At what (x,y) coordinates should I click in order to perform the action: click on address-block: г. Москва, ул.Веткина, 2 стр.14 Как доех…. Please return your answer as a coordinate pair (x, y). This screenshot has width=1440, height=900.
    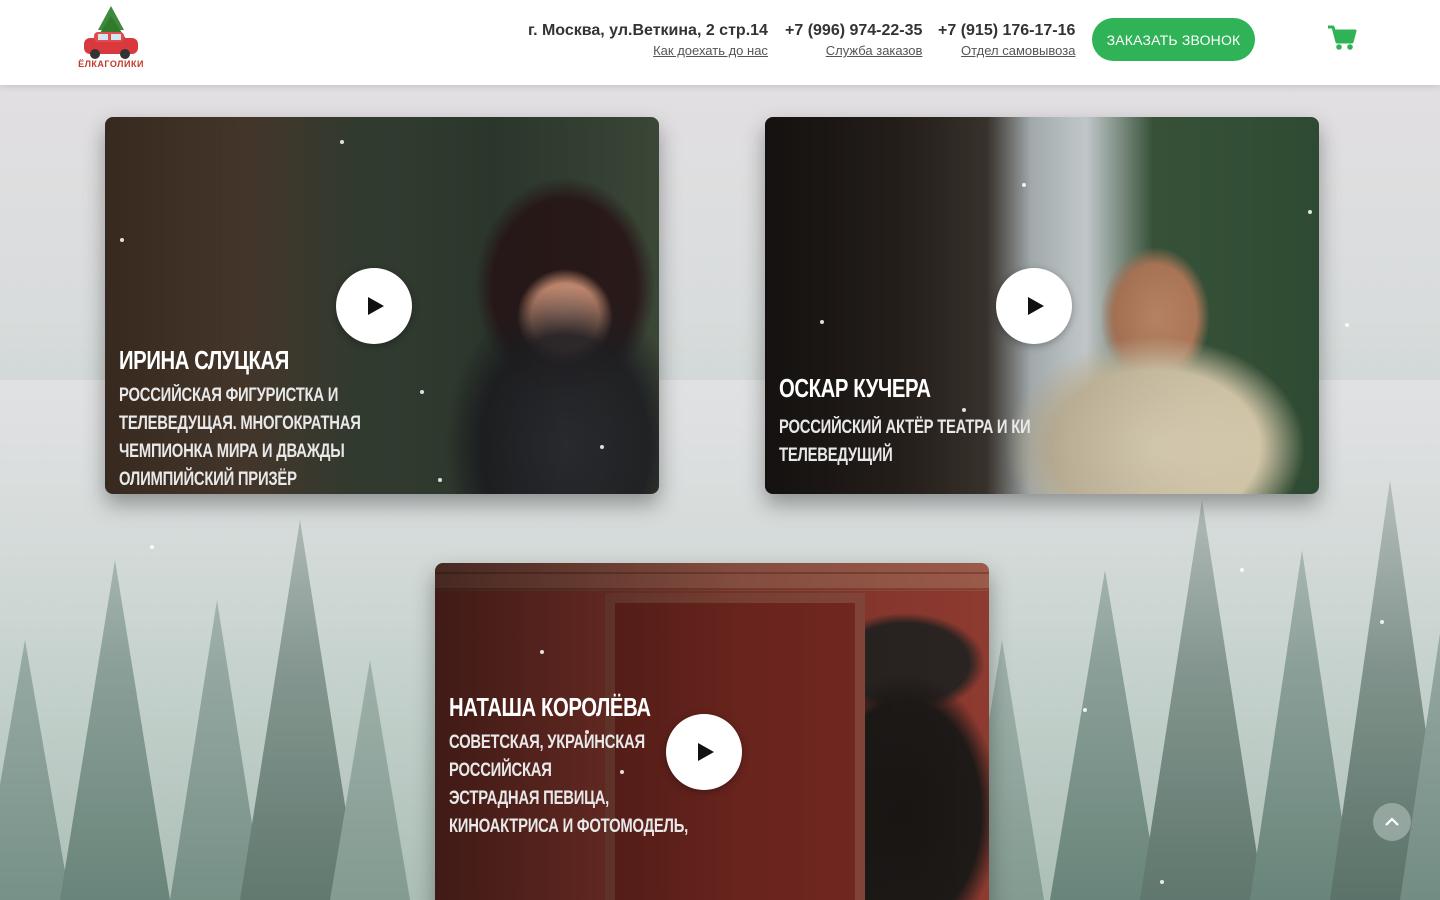
    Looking at the image, I should click on (648, 41).